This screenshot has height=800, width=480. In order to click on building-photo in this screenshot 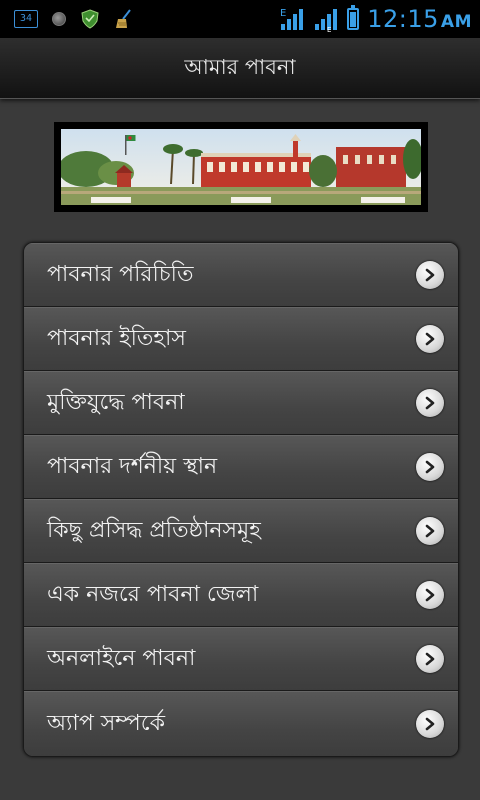, I will do `click(241, 167)`.